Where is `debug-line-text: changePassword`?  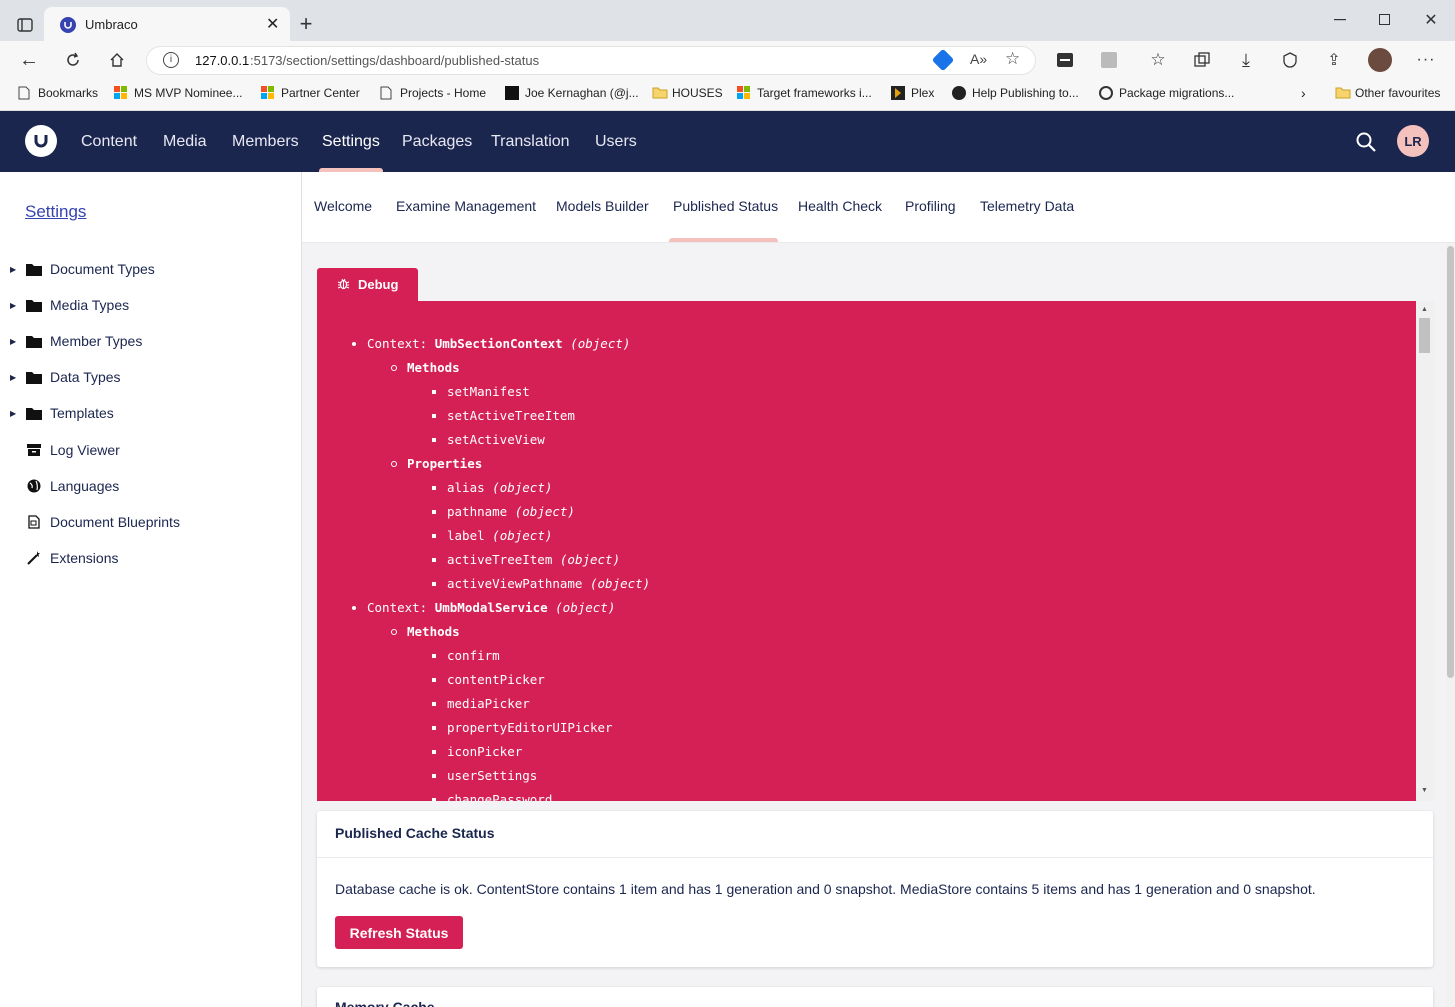
debug-line-text: changePassword is located at coordinates (499, 796).